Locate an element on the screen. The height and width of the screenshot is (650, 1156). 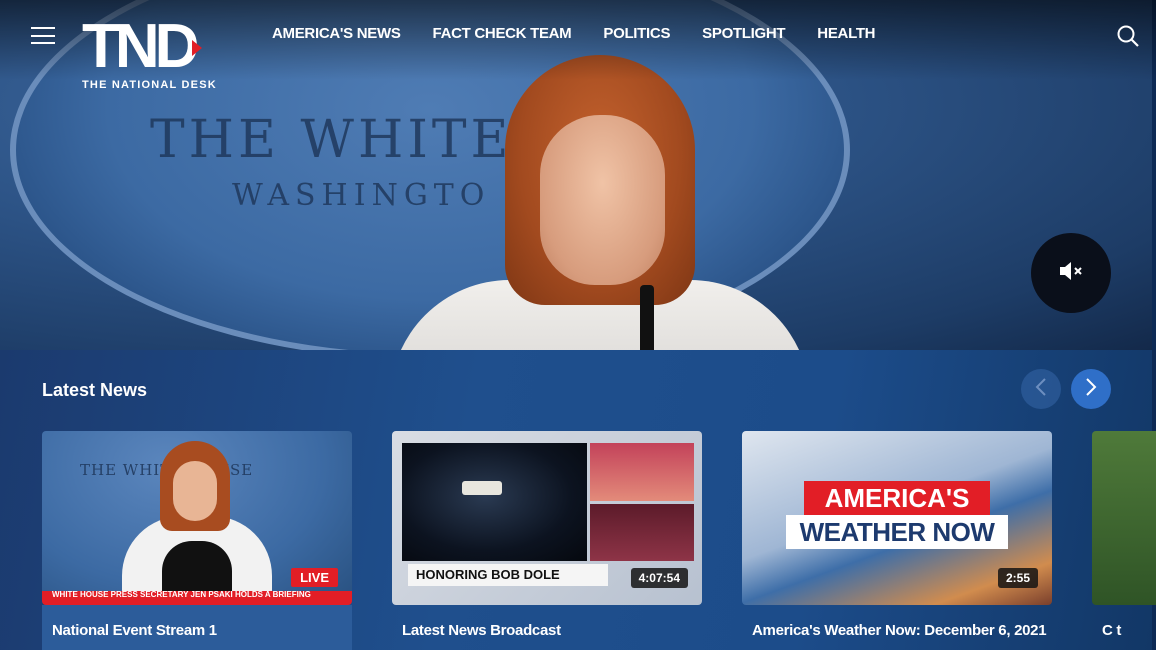
search-icon is located at coordinates (1128, 36).